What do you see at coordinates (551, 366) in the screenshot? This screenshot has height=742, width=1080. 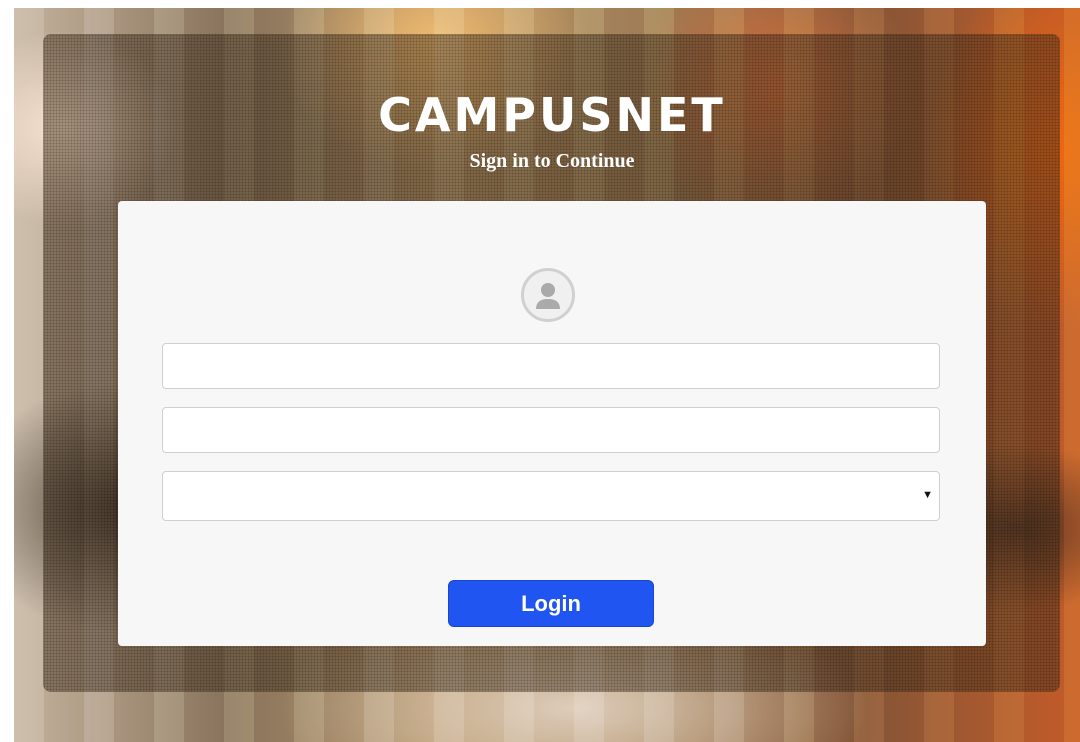 I see `username-input` at bounding box center [551, 366].